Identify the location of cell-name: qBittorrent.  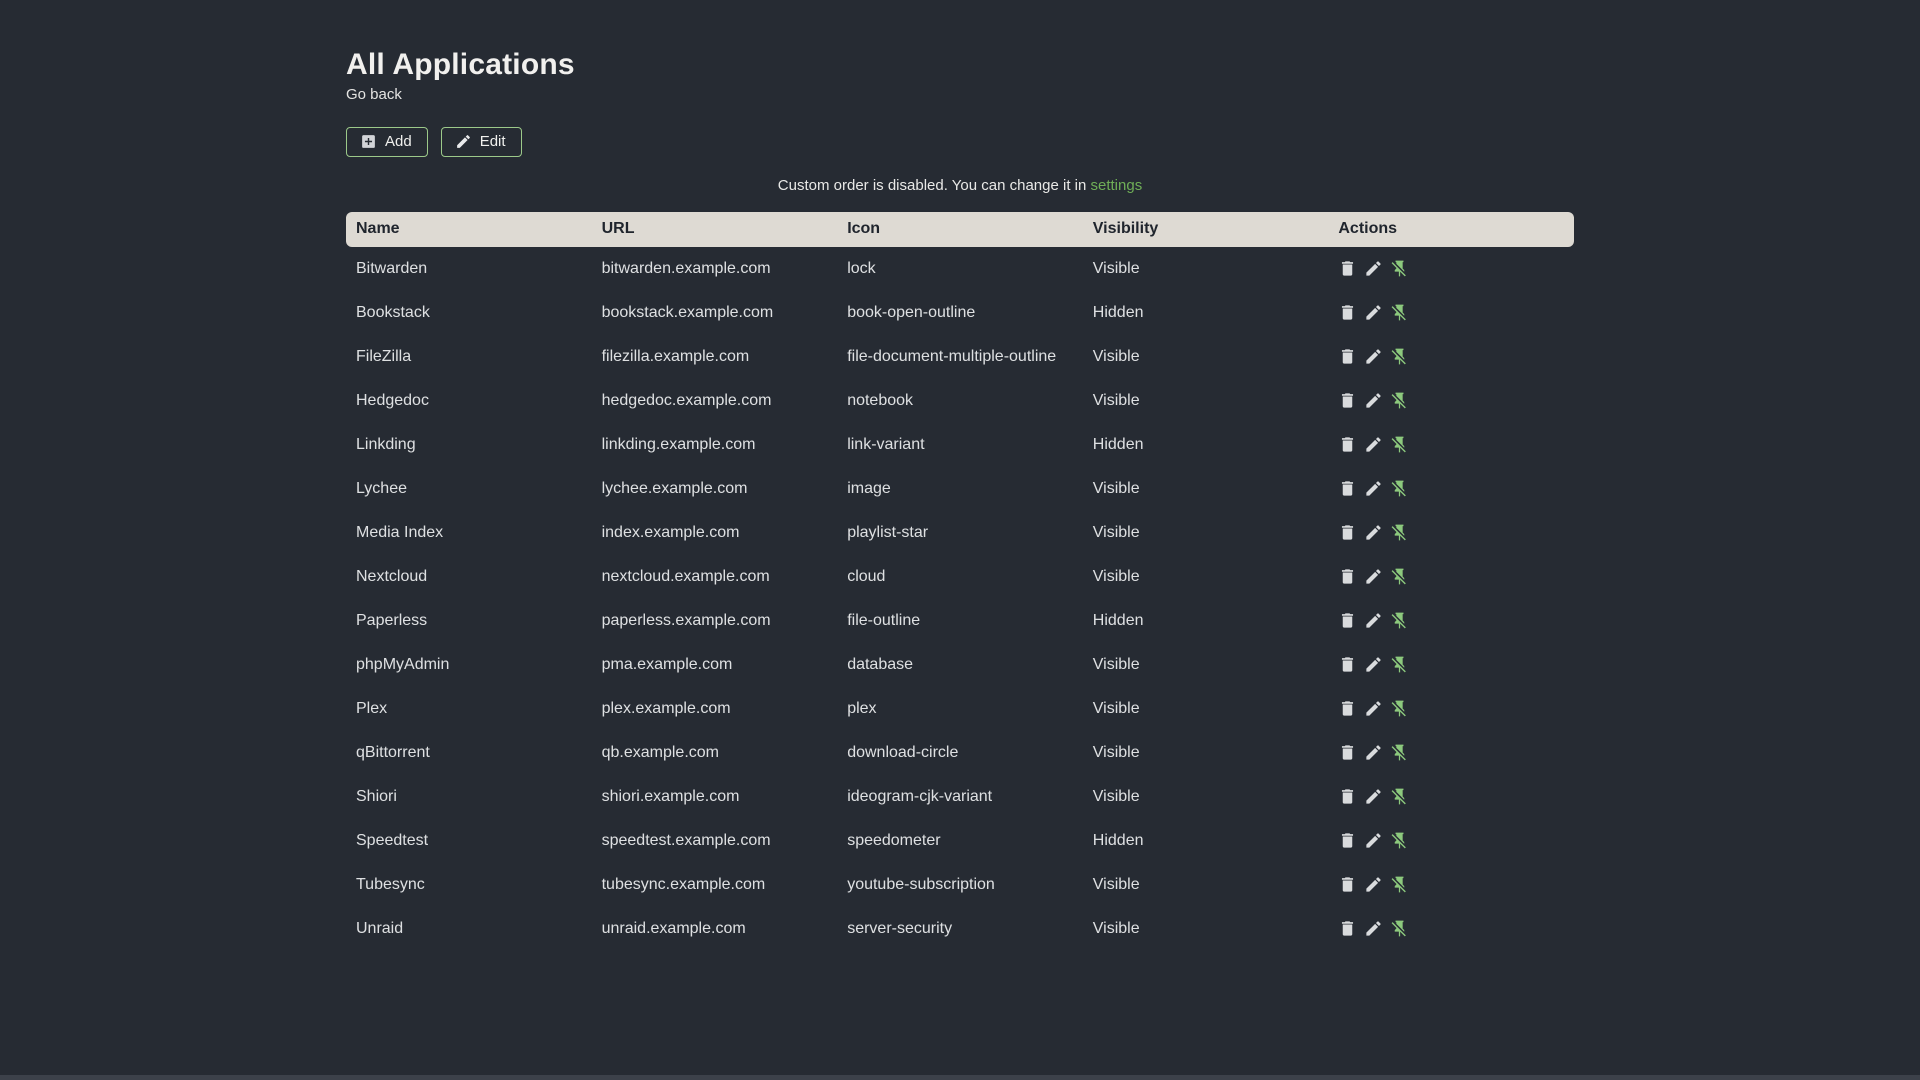
(393, 752).